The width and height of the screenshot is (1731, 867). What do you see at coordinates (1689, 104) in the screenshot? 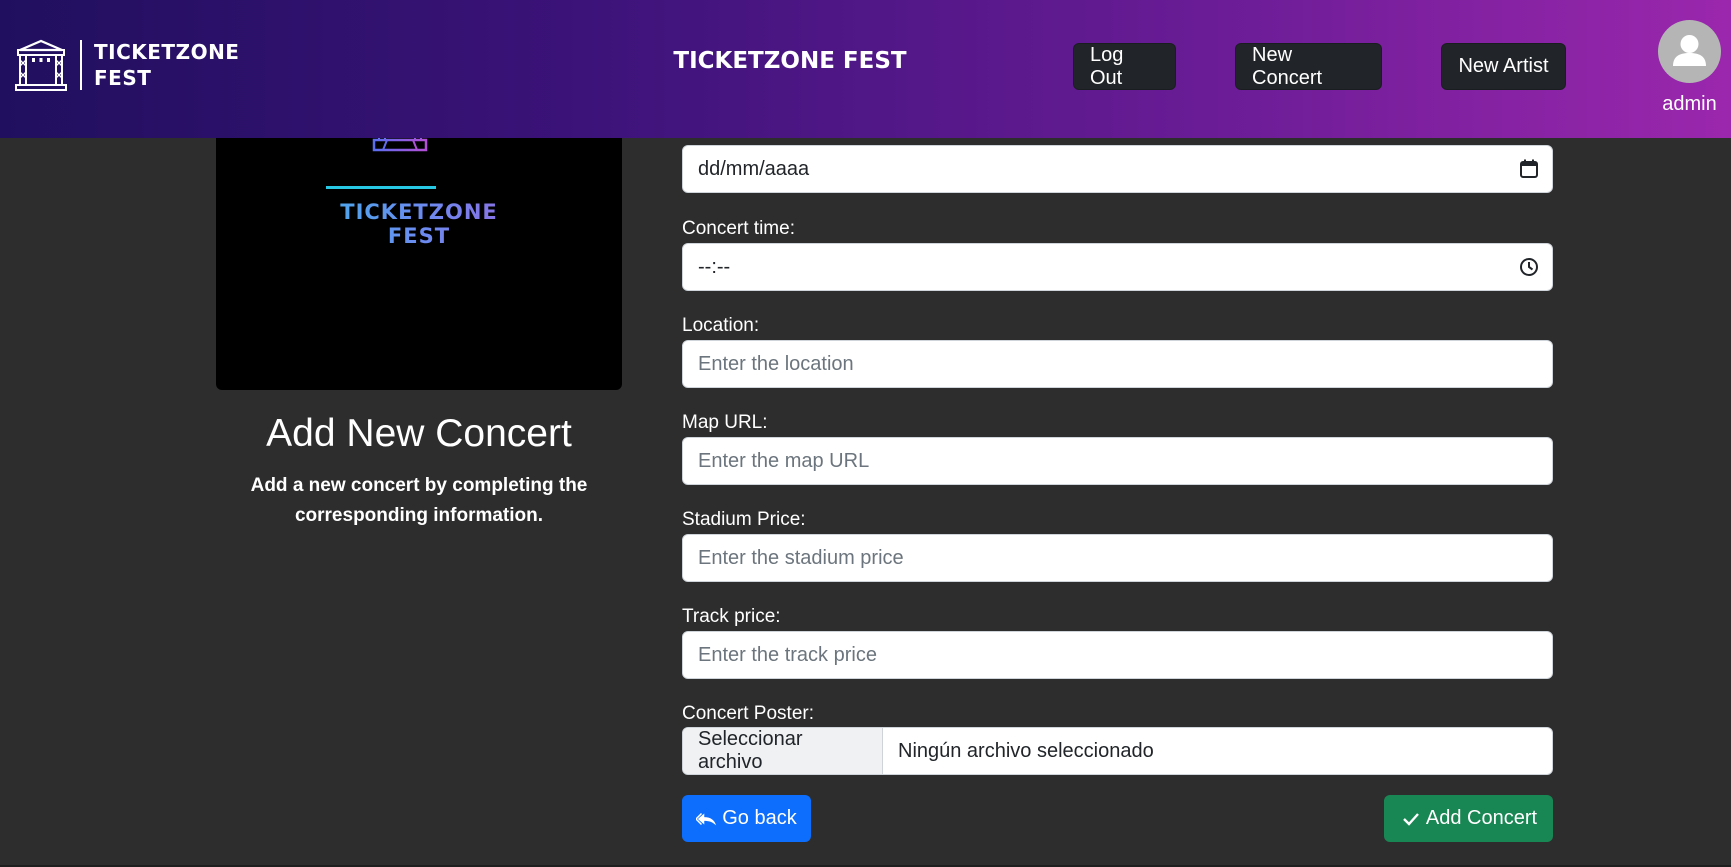
I see `username: admin` at bounding box center [1689, 104].